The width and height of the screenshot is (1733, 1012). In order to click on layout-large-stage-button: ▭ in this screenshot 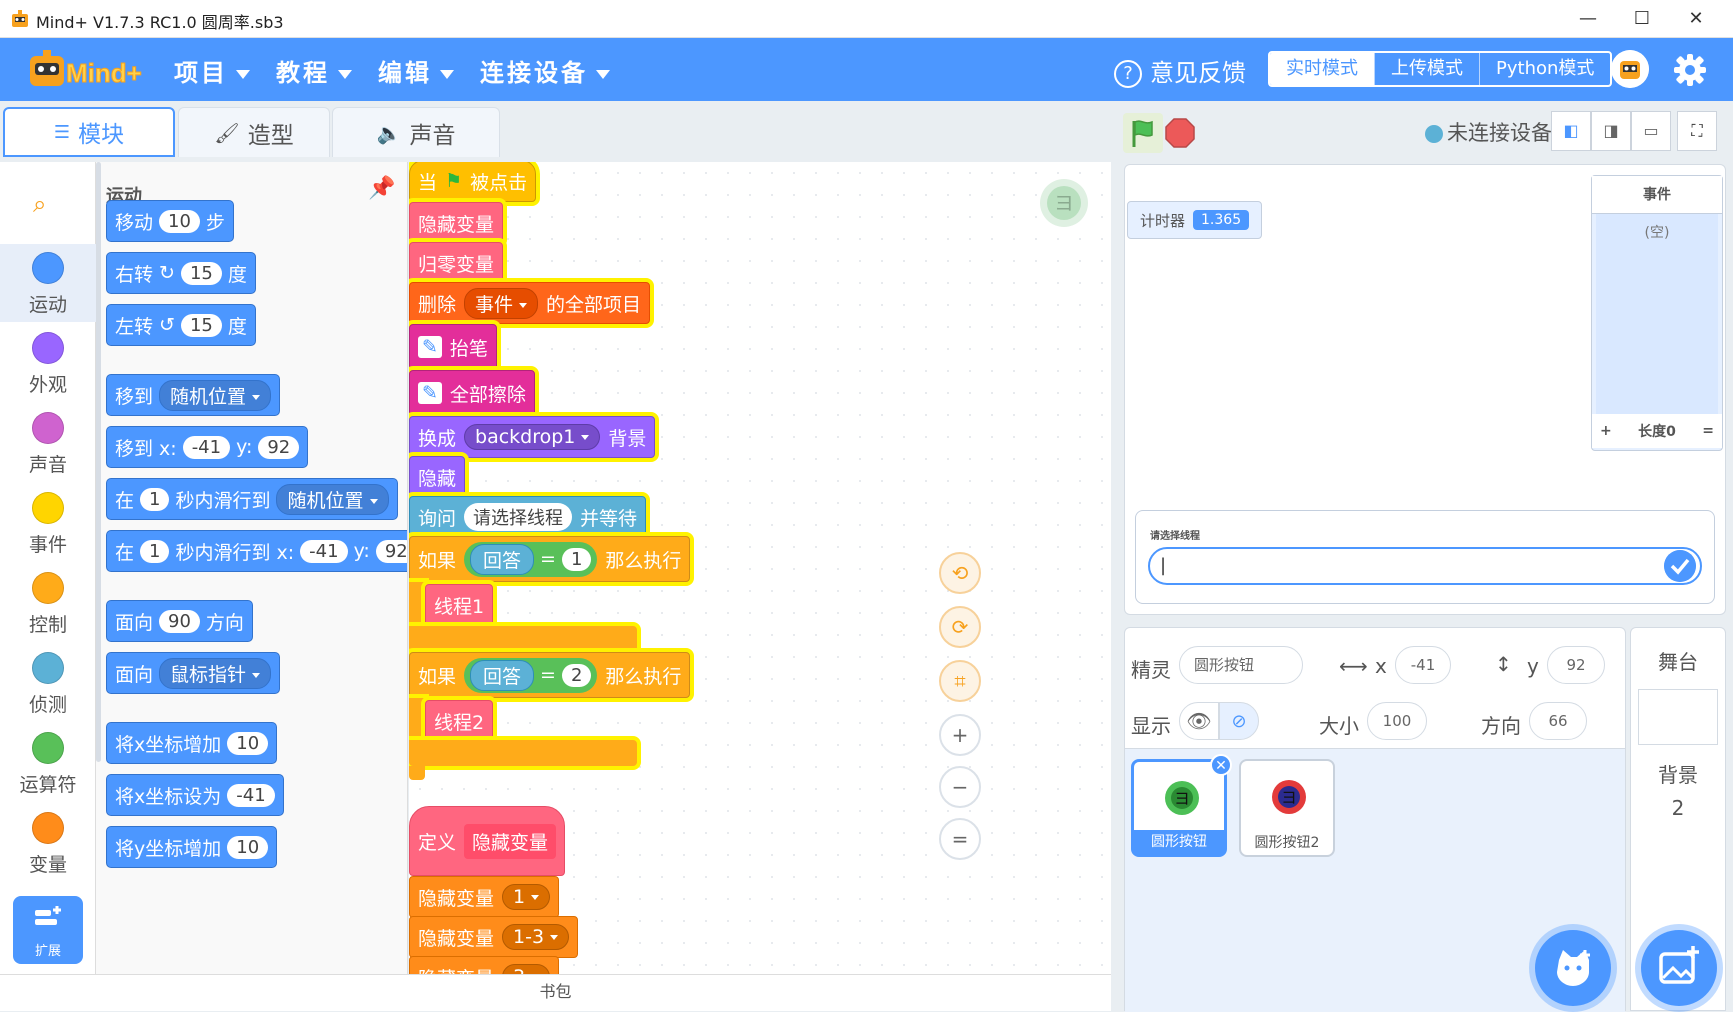, I will do `click(1651, 131)`.